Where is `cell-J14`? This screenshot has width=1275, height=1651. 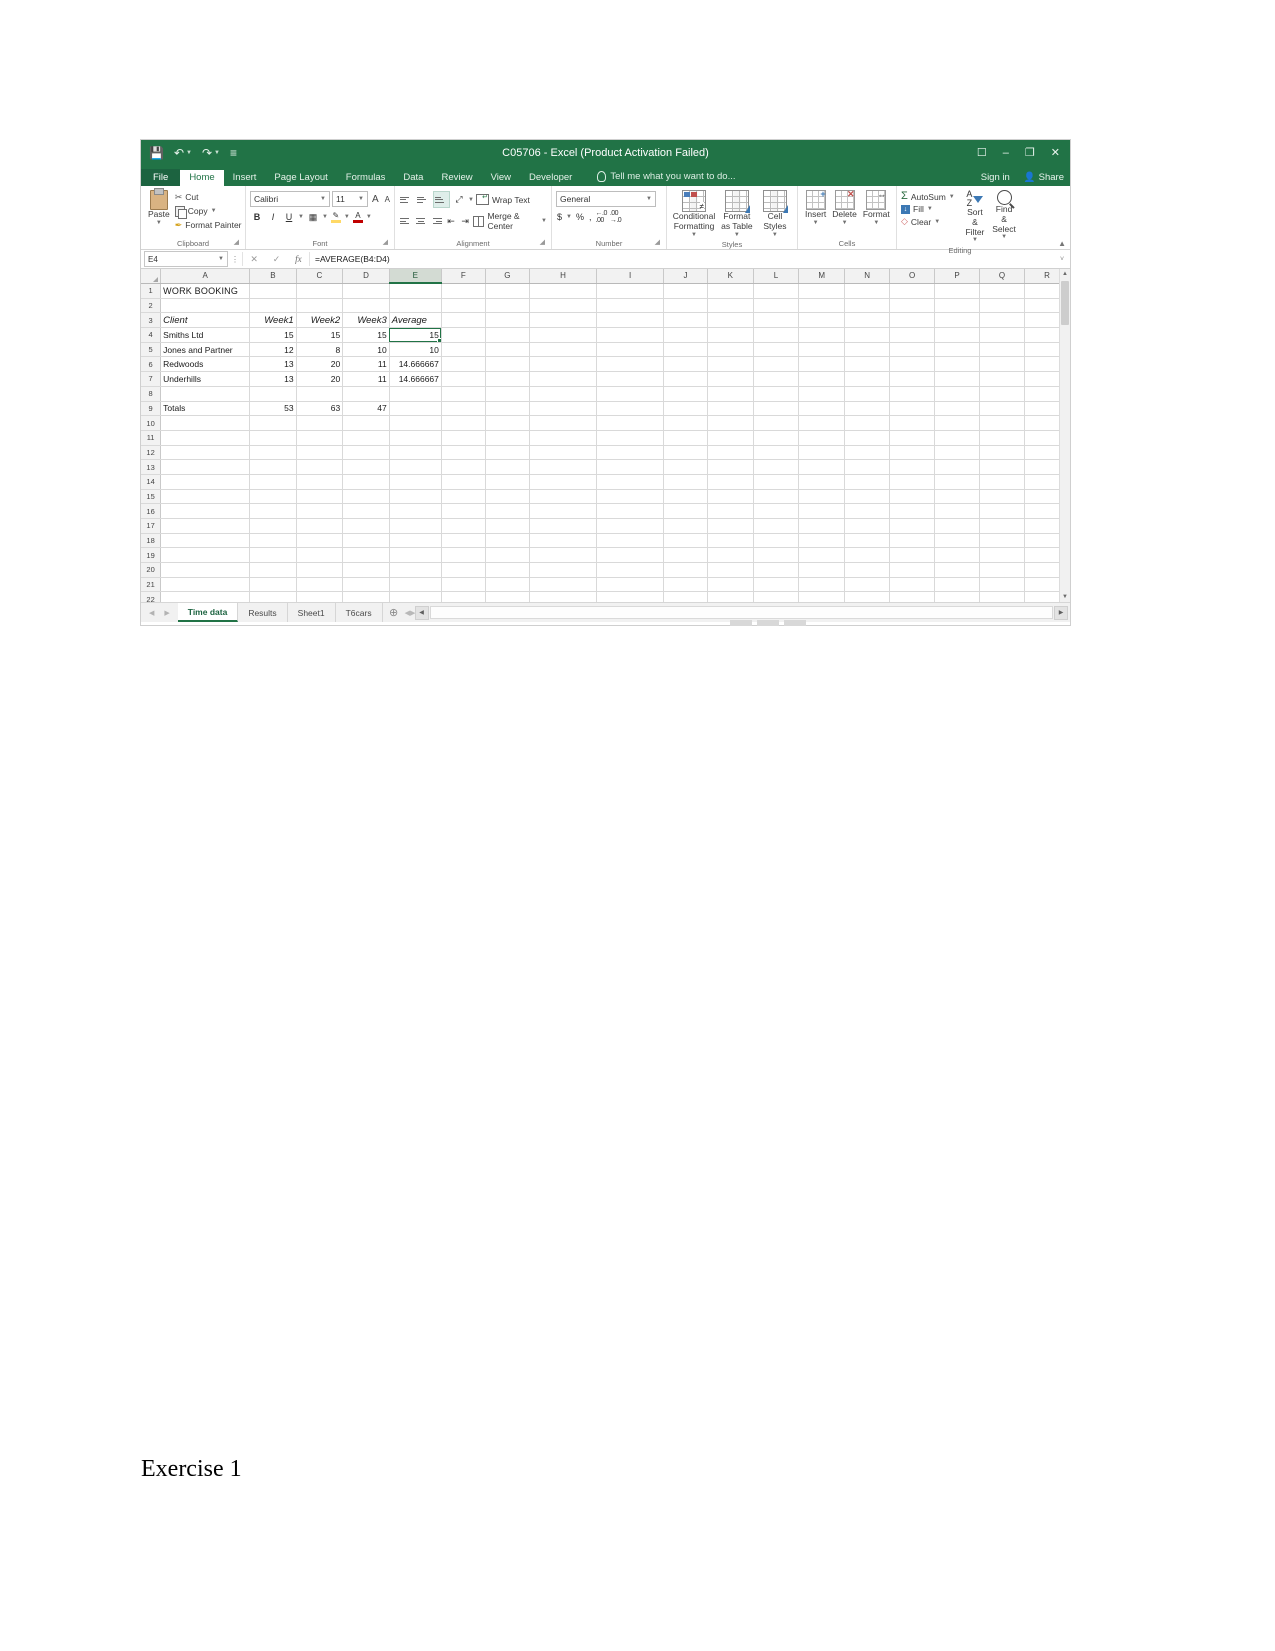
cell-J14 is located at coordinates (685, 482).